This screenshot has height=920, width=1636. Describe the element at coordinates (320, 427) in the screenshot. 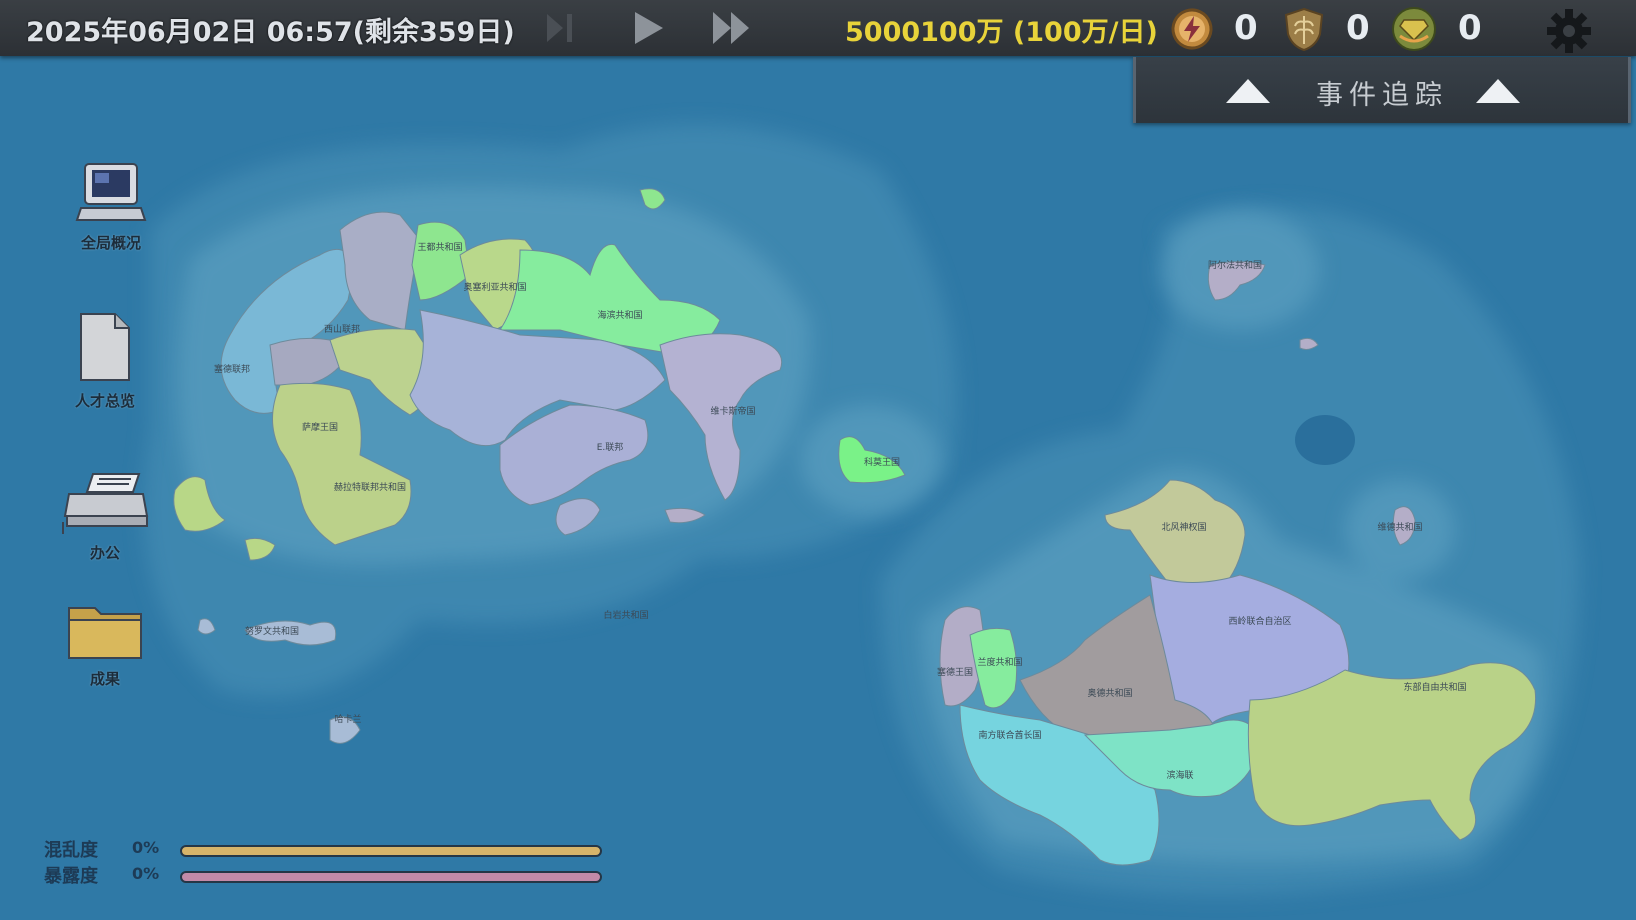

I see `label-samo: 萨摩王国` at that location.